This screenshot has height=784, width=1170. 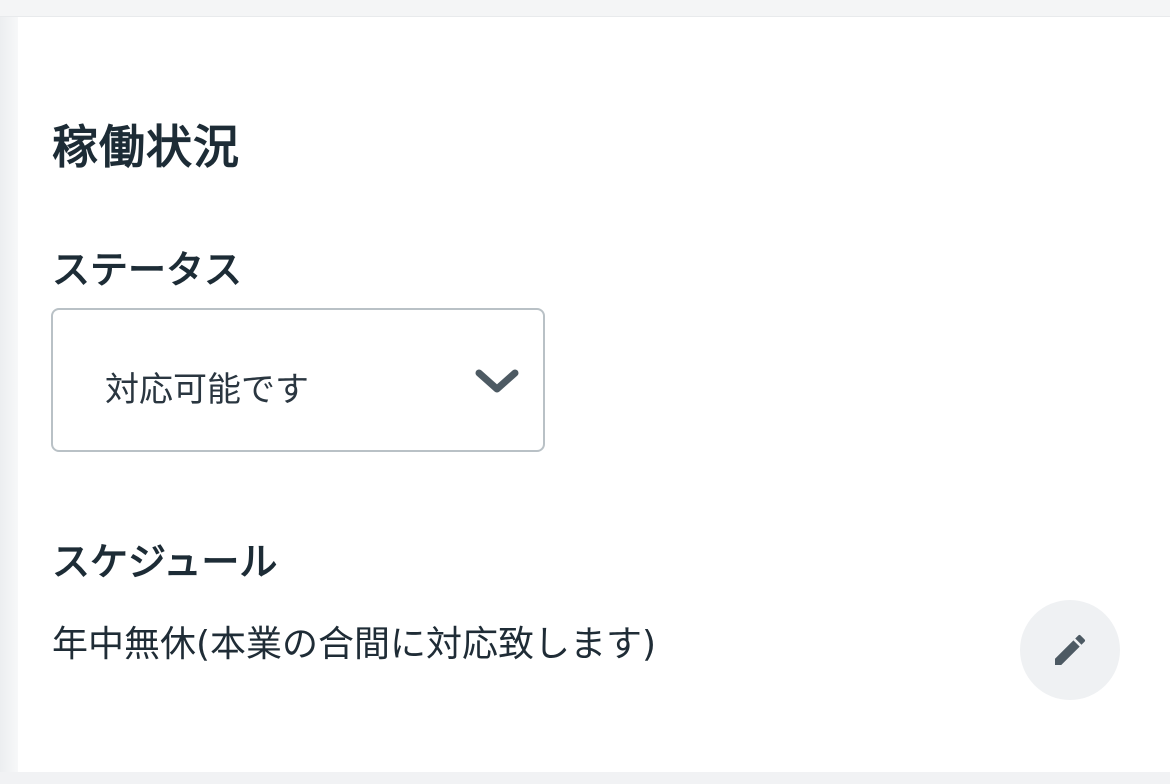 What do you see at coordinates (497, 381) in the screenshot?
I see `chevron-down-icon` at bounding box center [497, 381].